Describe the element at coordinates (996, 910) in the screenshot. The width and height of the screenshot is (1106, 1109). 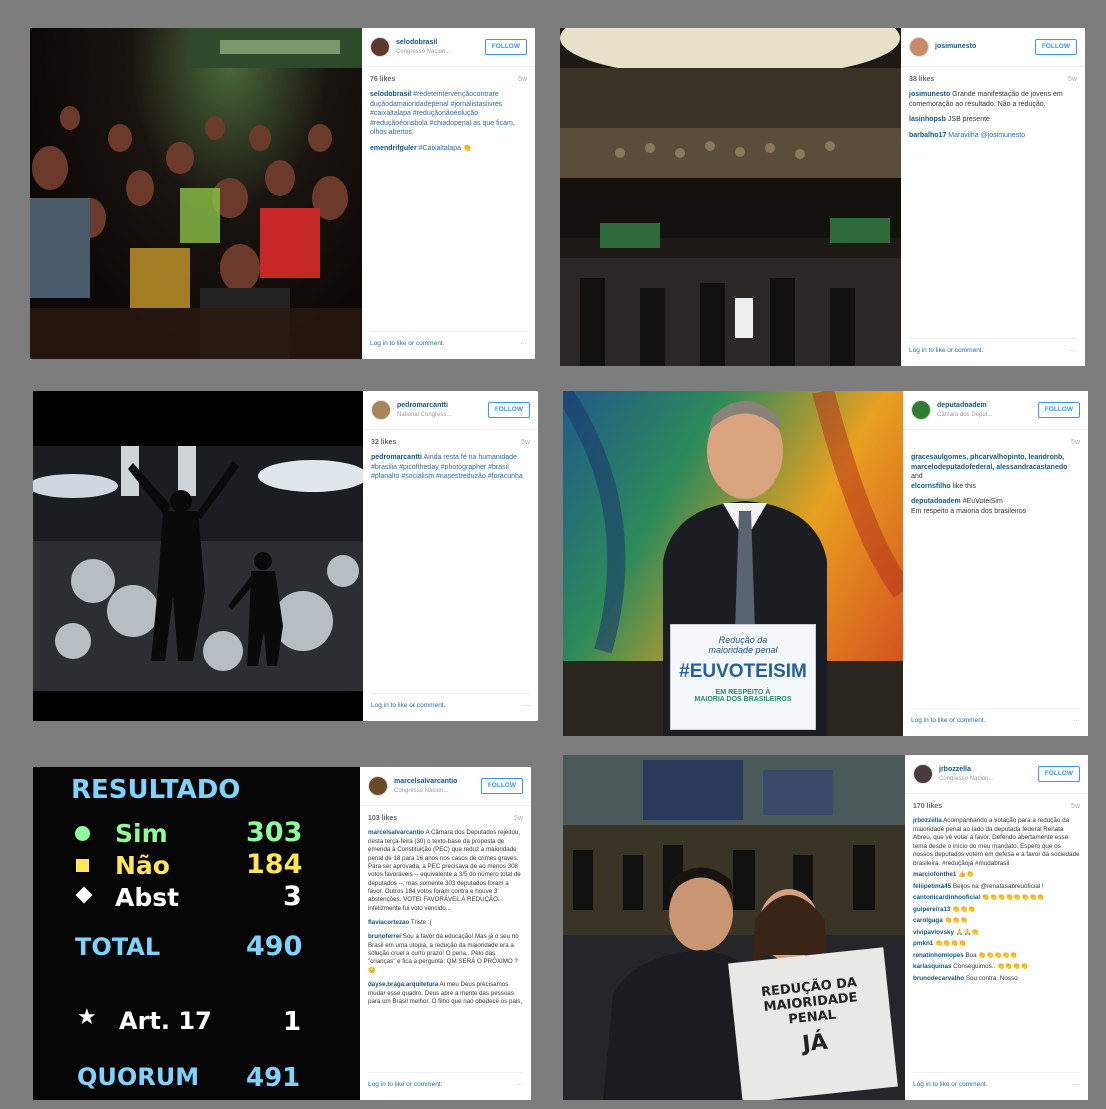
I see `comment: guipereira13 👏👏👏` at that location.